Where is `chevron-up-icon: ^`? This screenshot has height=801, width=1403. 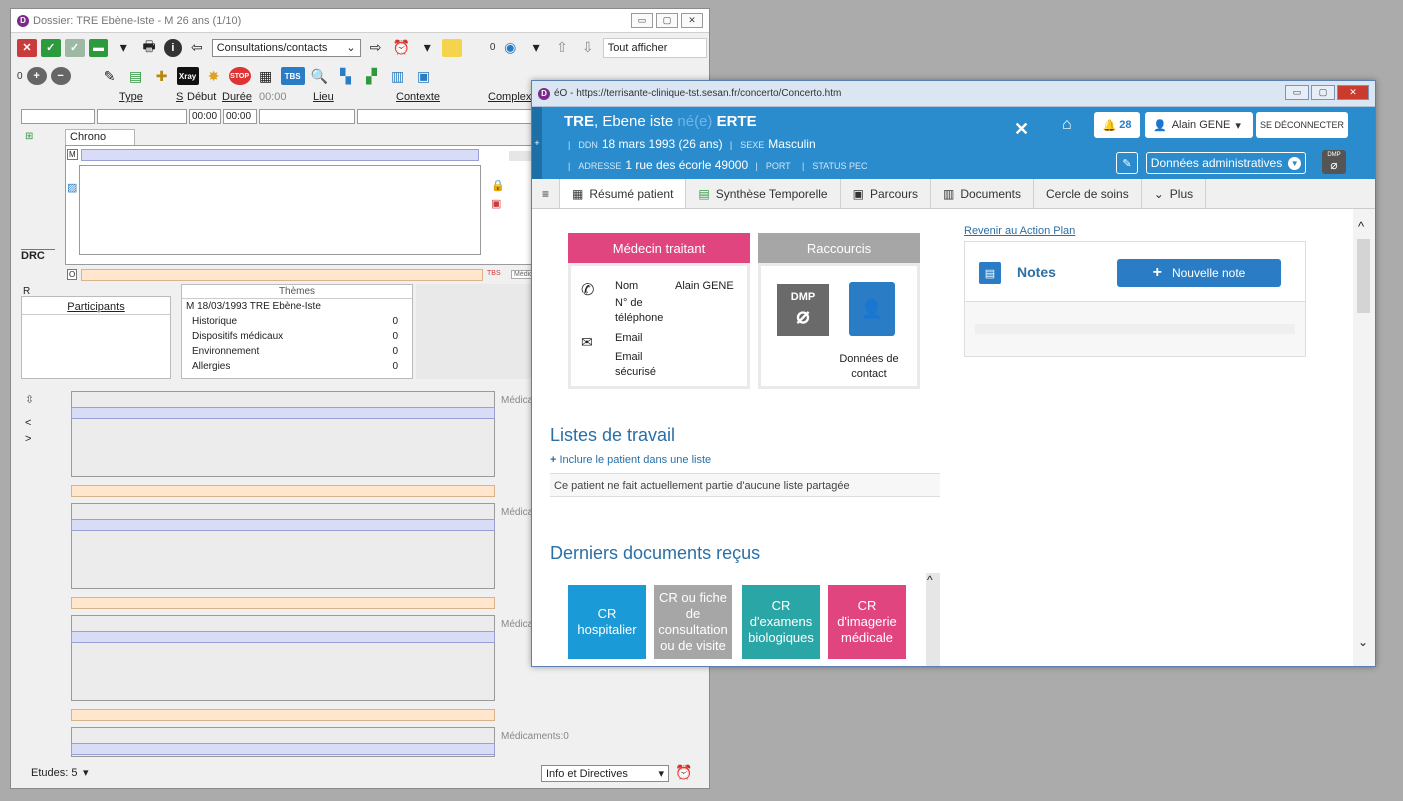 chevron-up-icon: ^ is located at coordinates (929, 580).